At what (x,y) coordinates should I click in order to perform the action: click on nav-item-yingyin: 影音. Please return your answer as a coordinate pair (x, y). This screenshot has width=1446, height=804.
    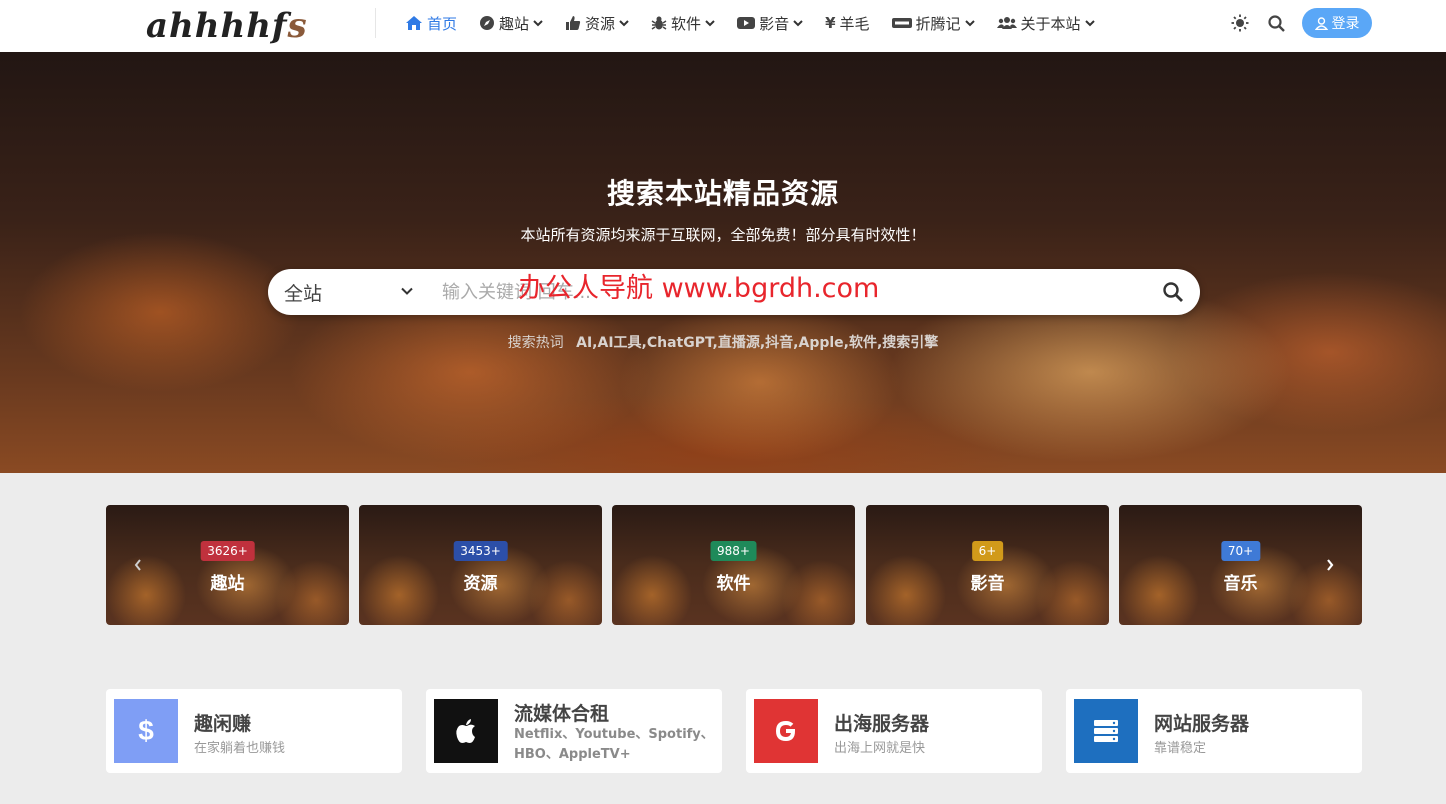
    Looking at the image, I should click on (770, 23).